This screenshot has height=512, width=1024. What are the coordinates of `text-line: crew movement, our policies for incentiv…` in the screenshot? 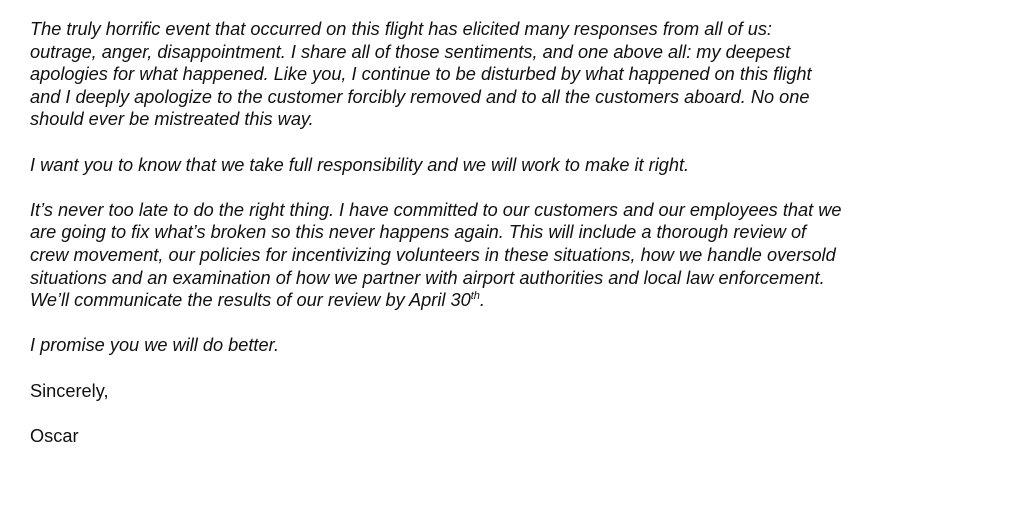 It's located at (433, 254).